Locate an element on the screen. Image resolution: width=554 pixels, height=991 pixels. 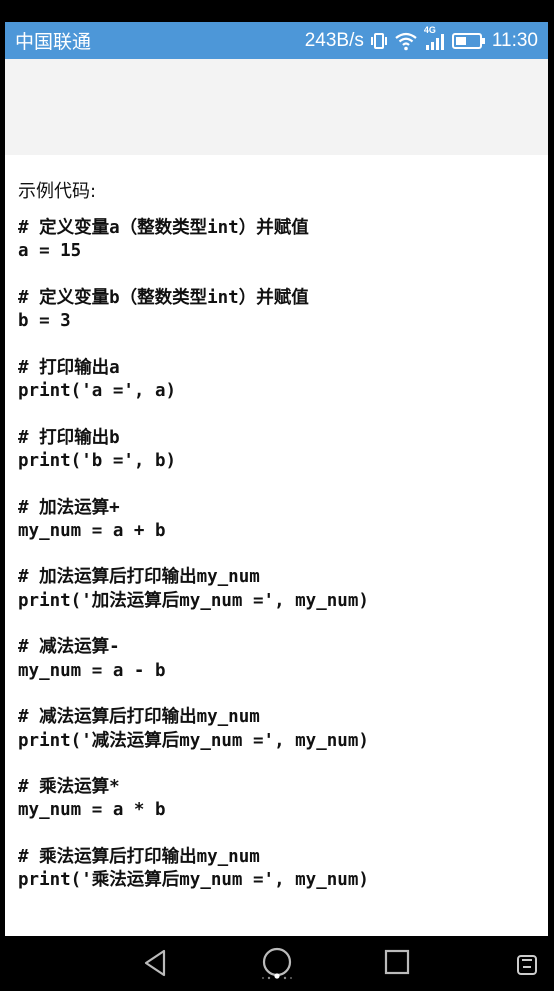
code-snippet: # 乘法运算* my_num = a * b is located at coordinates (193, 799).